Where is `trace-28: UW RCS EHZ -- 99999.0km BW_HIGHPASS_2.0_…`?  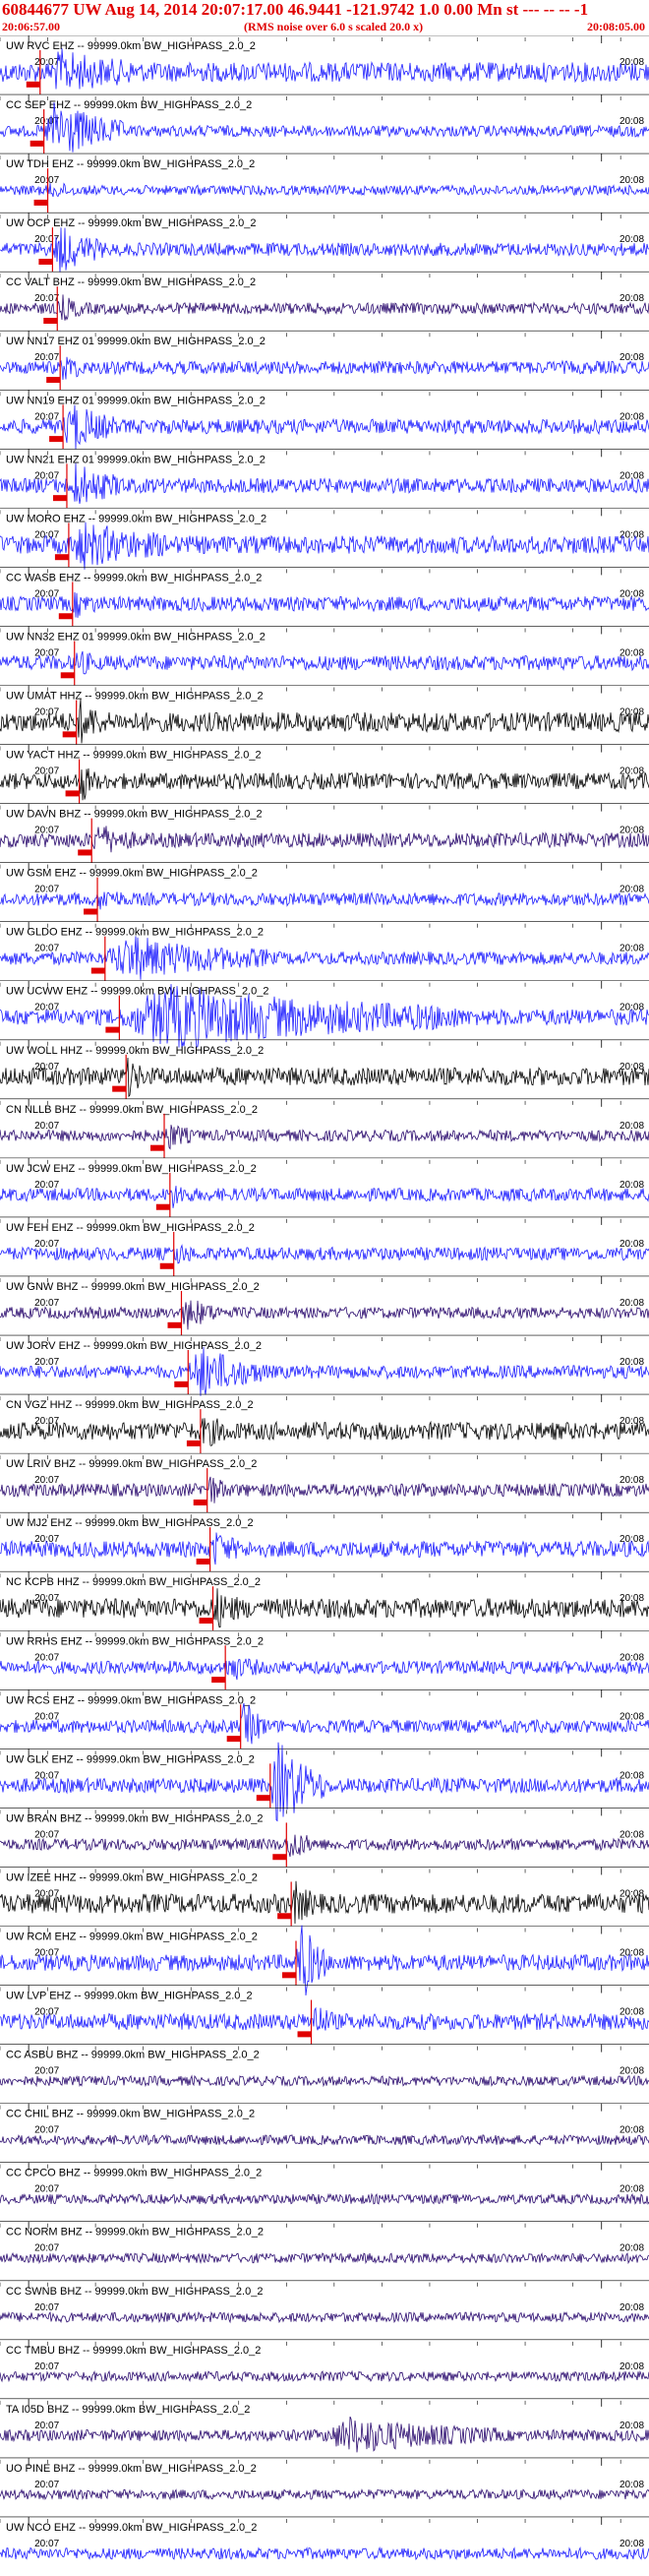 trace-28: UW RCS EHZ -- 99999.0km BW_HIGHPASS_2.0_… is located at coordinates (324, 1719).